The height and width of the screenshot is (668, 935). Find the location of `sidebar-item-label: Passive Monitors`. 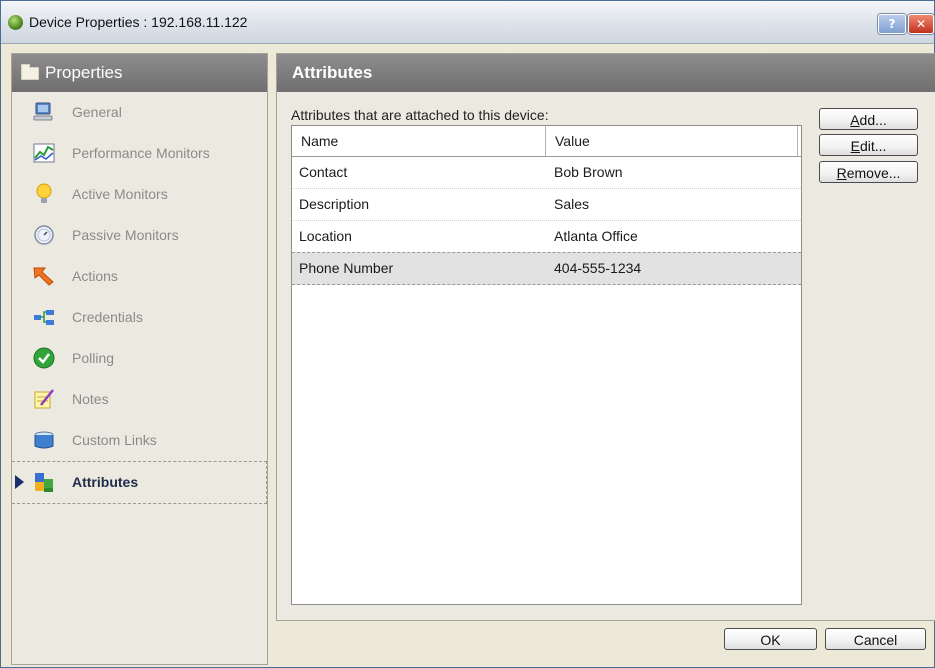

sidebar-item-label: Passive Monitors is located at coordinates (125, 235).